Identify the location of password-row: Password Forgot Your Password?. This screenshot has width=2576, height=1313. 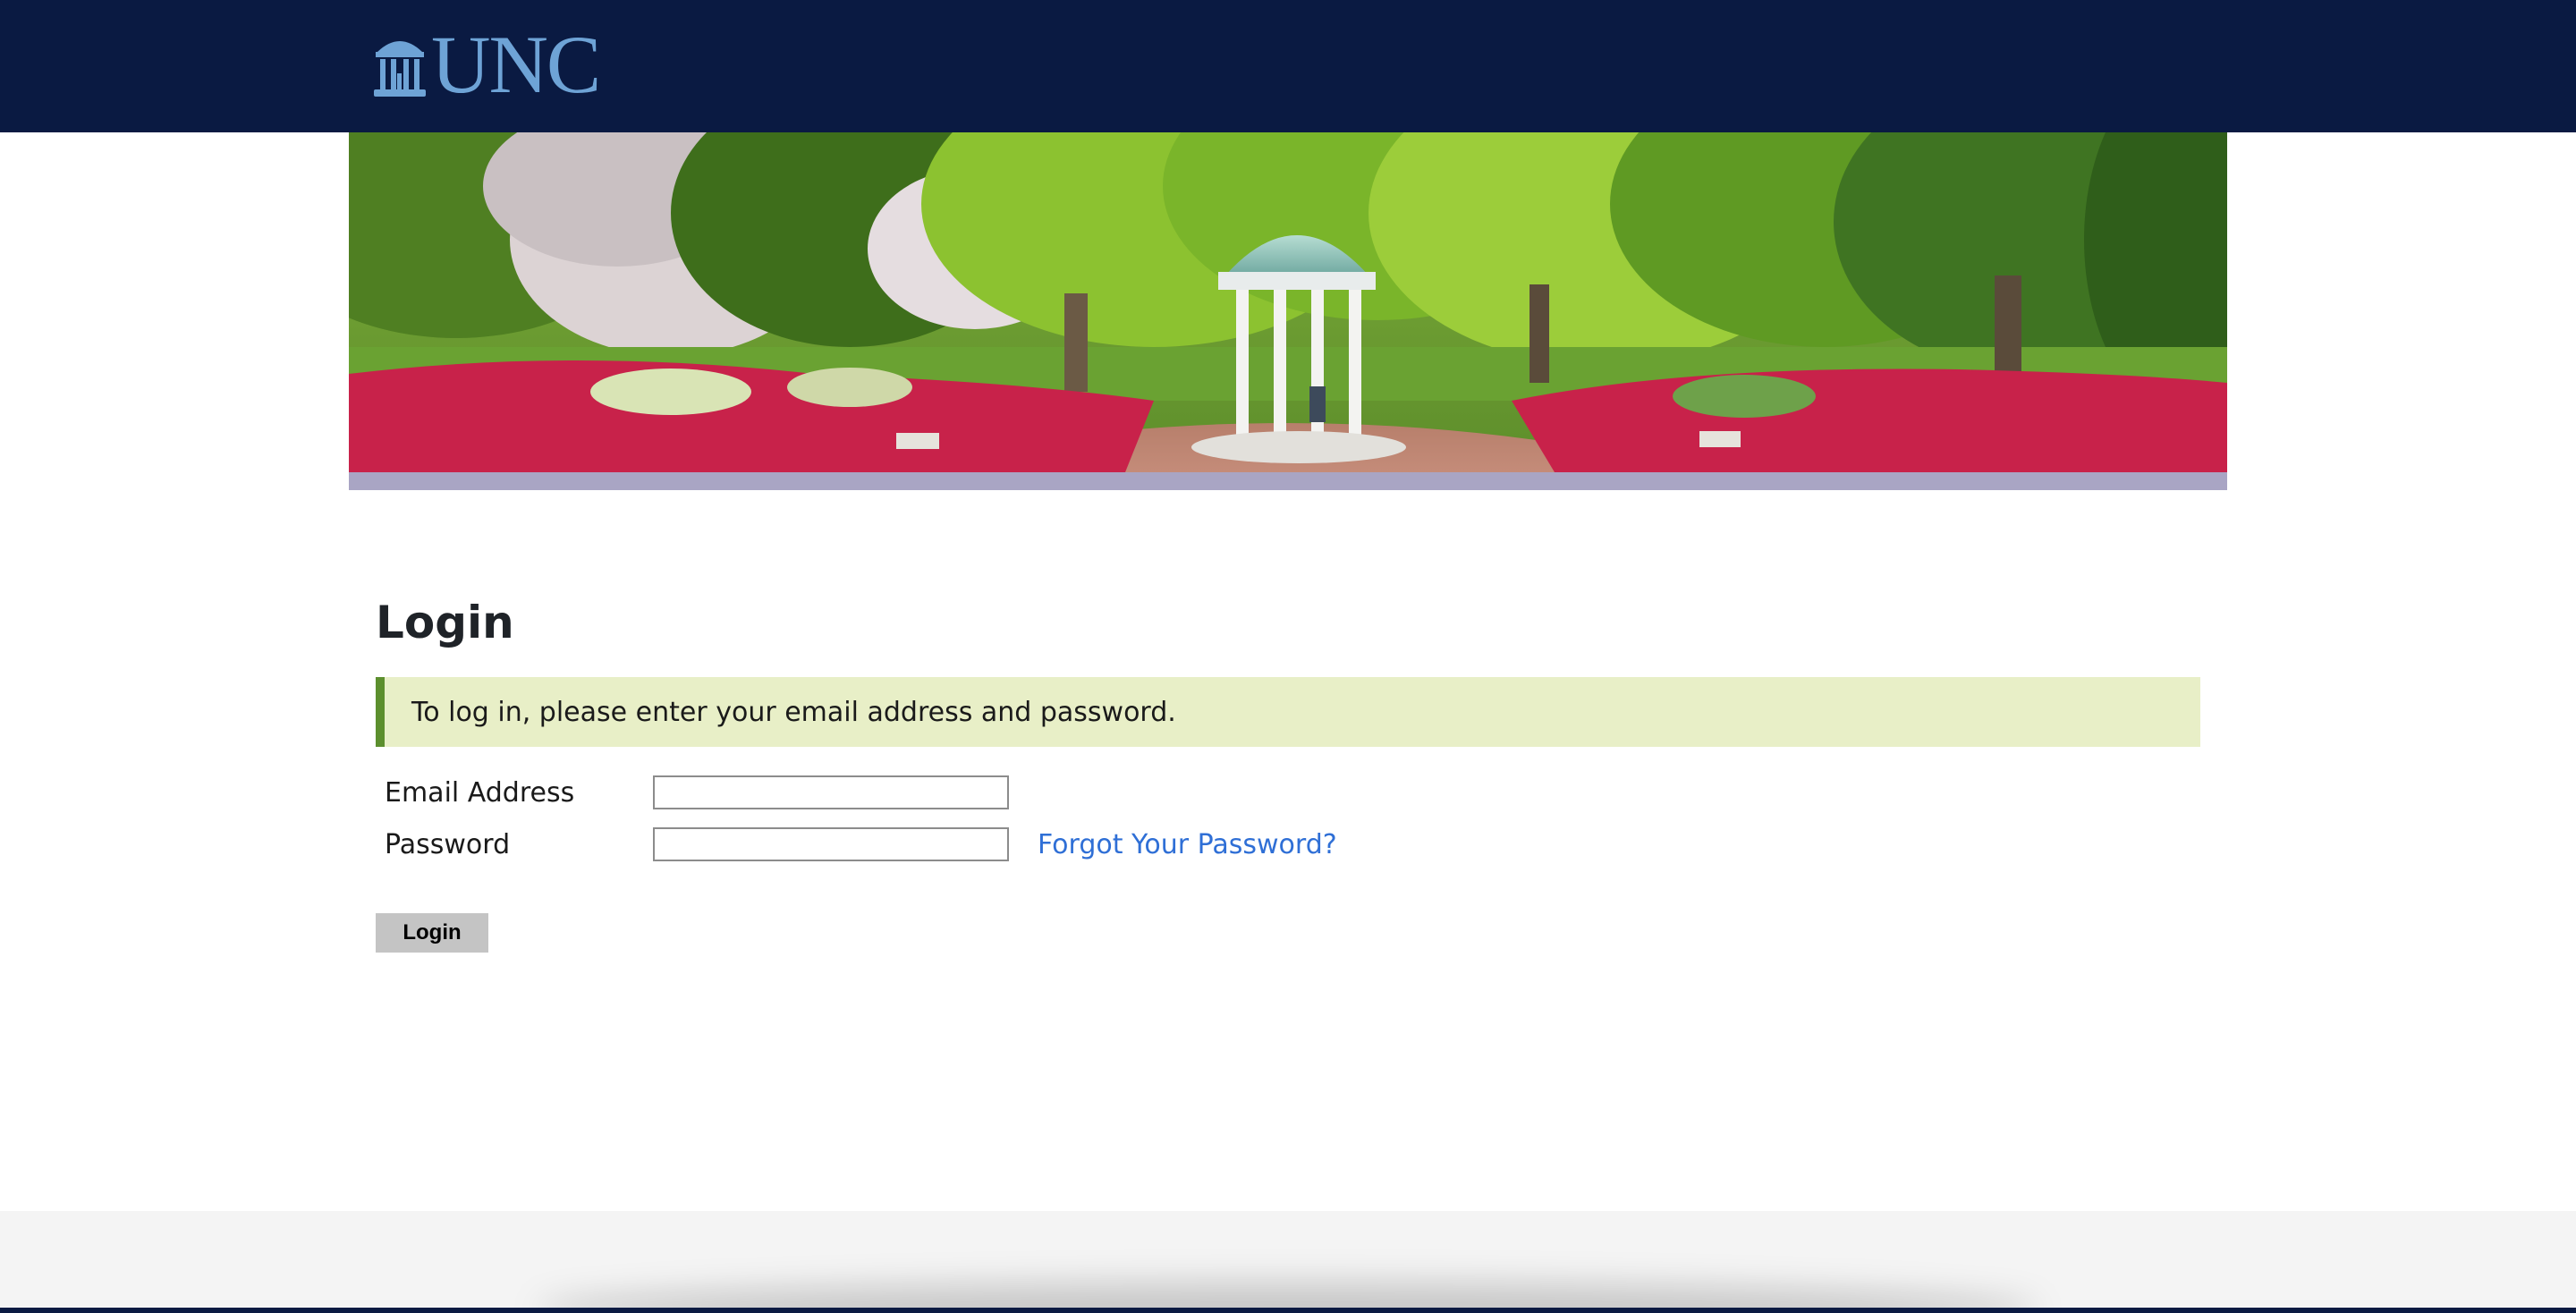
(861, 844).